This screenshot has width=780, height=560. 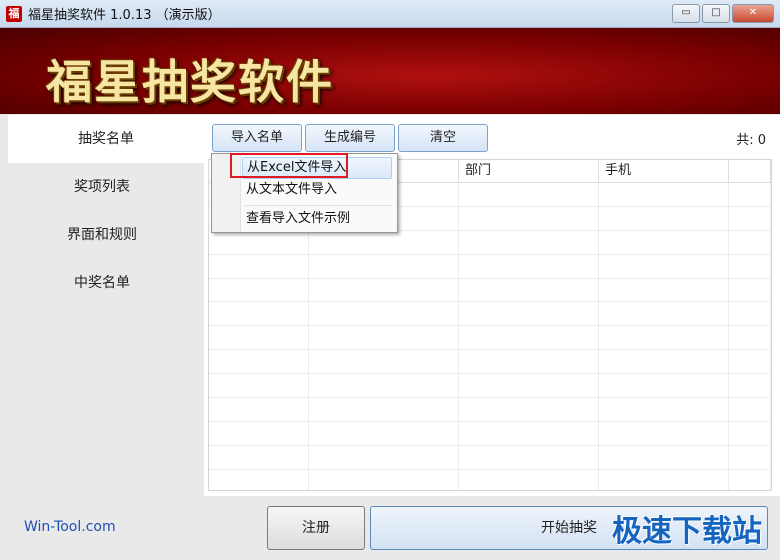 What do you see at coordinates (70, 527) in the screenshot?
I see `site-link: Win-Tool.com` at bounding box center [70, 527].